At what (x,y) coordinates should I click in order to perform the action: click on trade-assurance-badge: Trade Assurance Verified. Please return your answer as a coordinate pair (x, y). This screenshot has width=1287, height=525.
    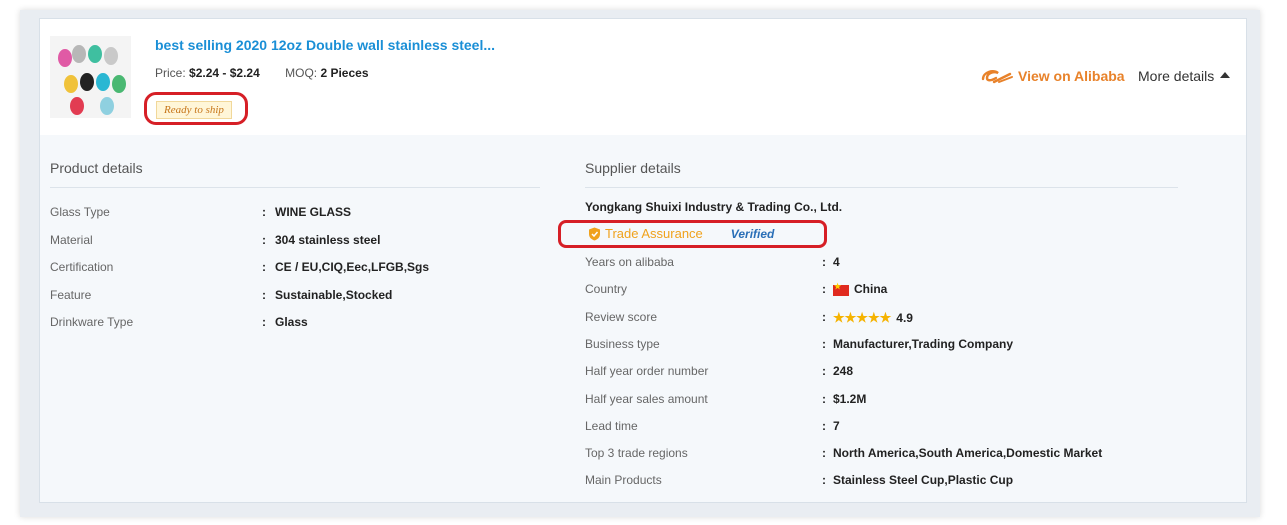
    Looking at the image, I should click on (681, 233).